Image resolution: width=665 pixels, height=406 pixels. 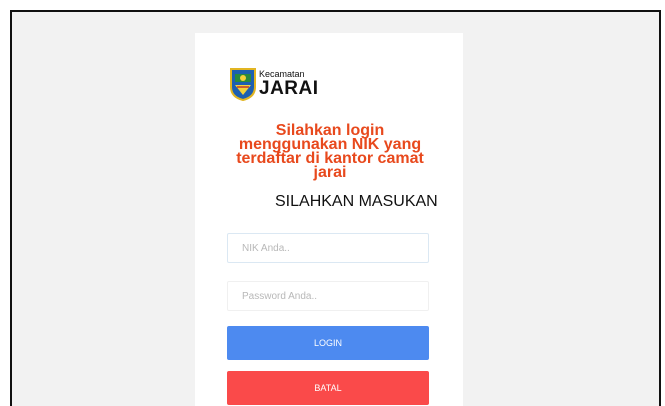 I want to click on login-button: LOGIN, so click(x=328, y=343).